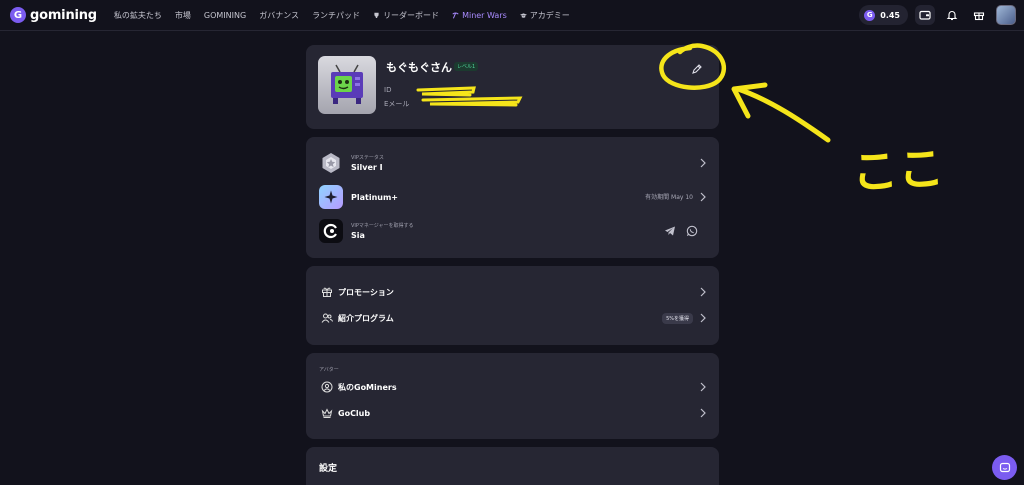 The width and height of the screenshot is (1024, 485). I want to click on promotion-label: プロモーション, so click(366, 292).